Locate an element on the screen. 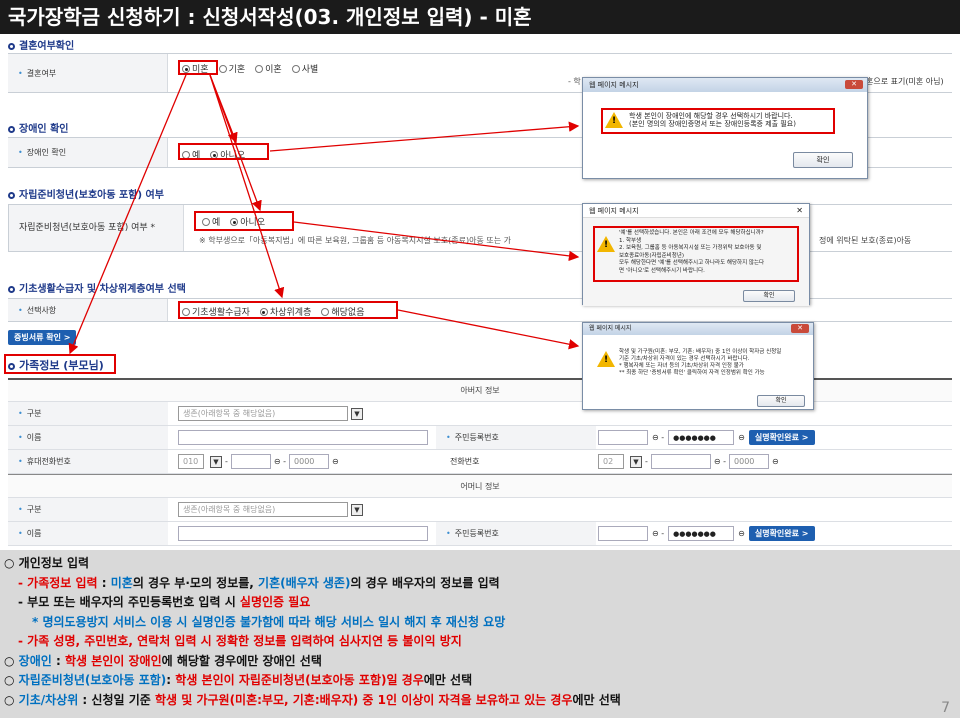 The height and width of the screenshot is (718, 960). marriage-note-left: - 학 is located at coordinates (574, 81).